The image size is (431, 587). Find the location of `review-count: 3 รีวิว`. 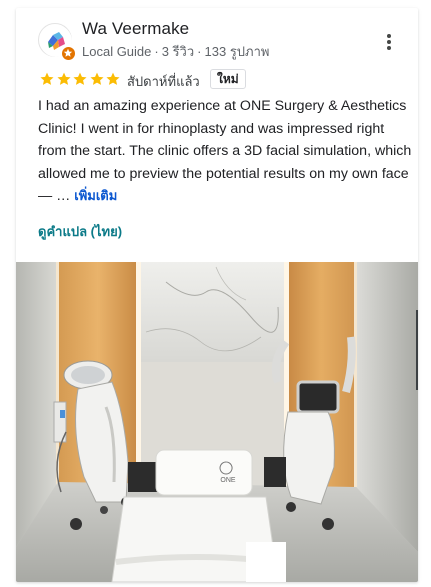

review-count: 3 รีวิว is located at coordinates (178, 51).